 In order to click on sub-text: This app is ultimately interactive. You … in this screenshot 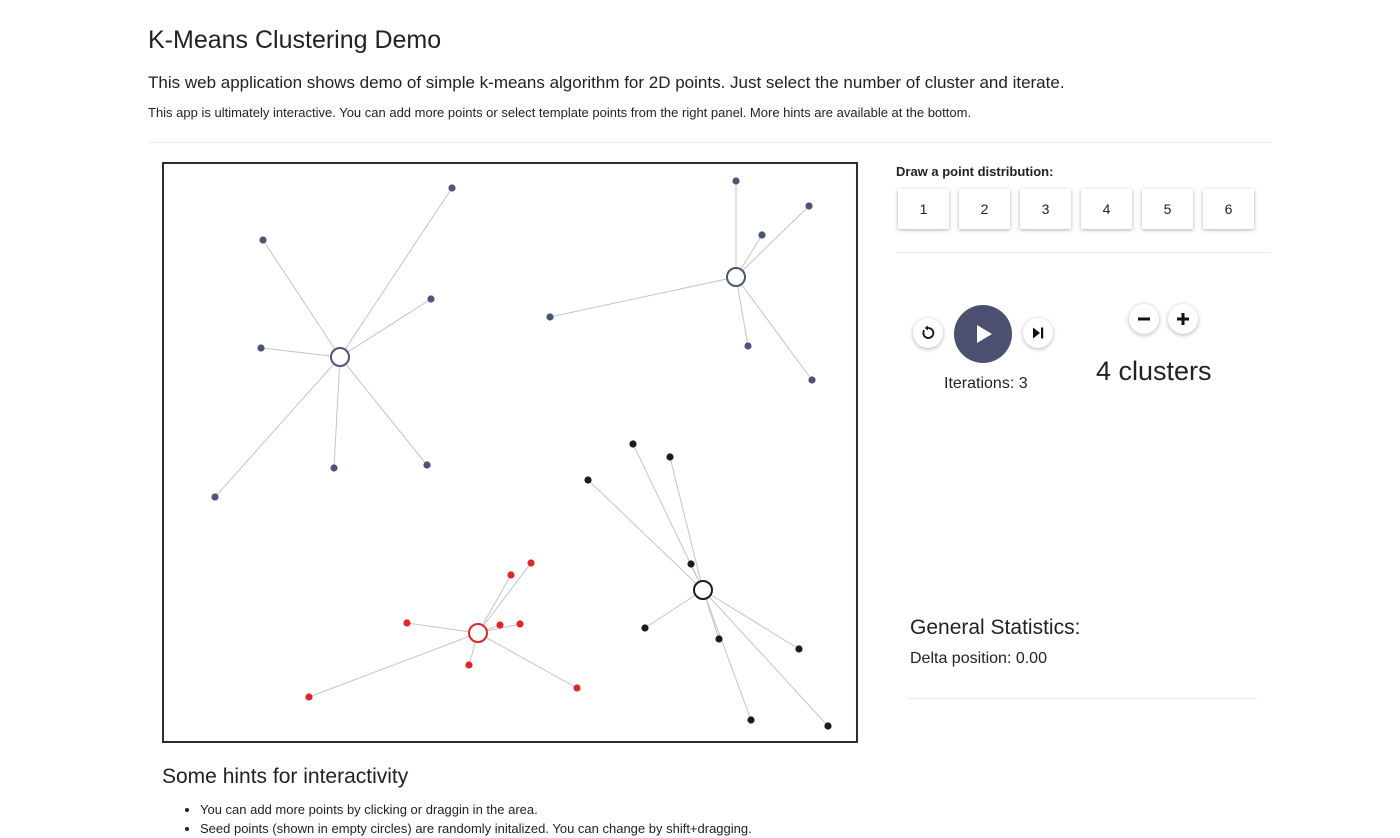, I will do `click(560, 112)`.